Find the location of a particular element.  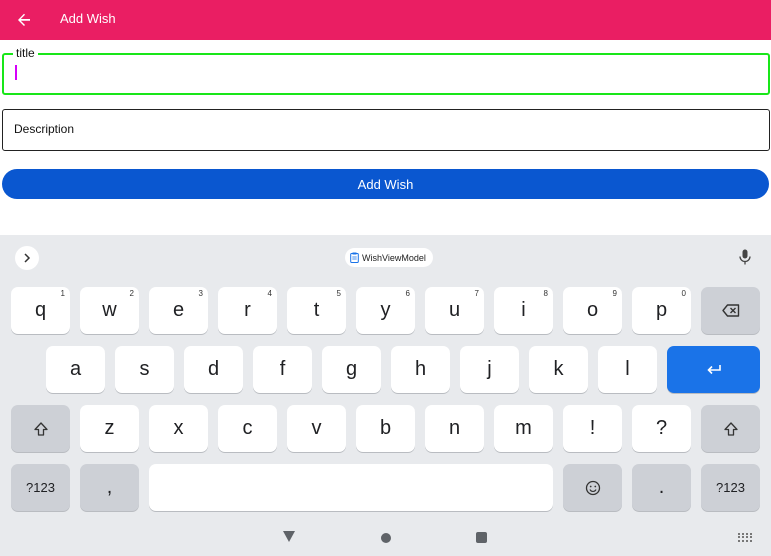

keyboard-switch-icon is located at coordinates (745, 537).